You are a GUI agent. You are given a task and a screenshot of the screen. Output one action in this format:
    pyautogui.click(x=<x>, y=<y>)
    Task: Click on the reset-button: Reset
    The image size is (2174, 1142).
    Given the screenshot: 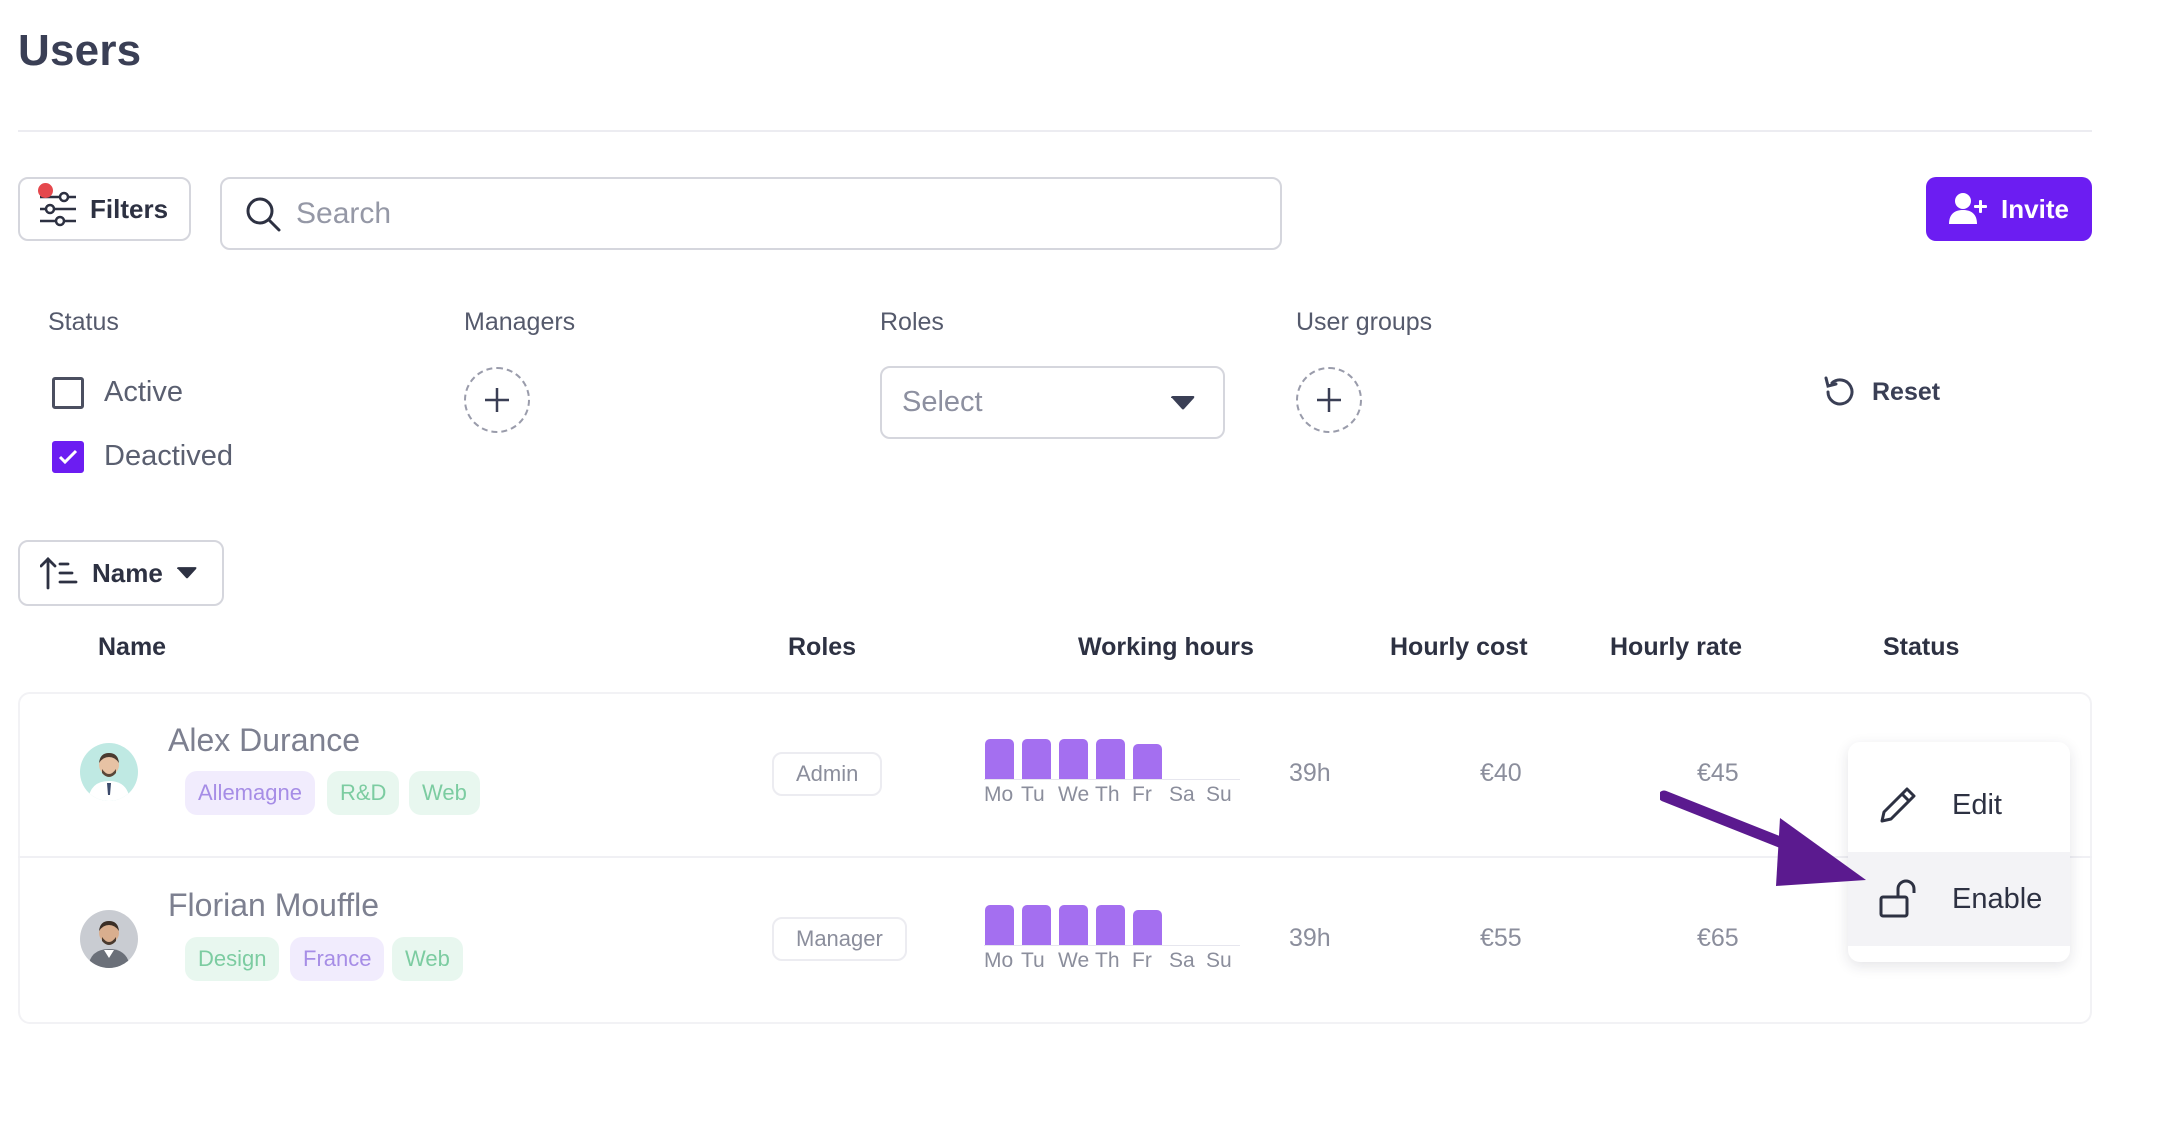 What is the action you would take?
    pyautogui.click(x=1881, y=392)
    